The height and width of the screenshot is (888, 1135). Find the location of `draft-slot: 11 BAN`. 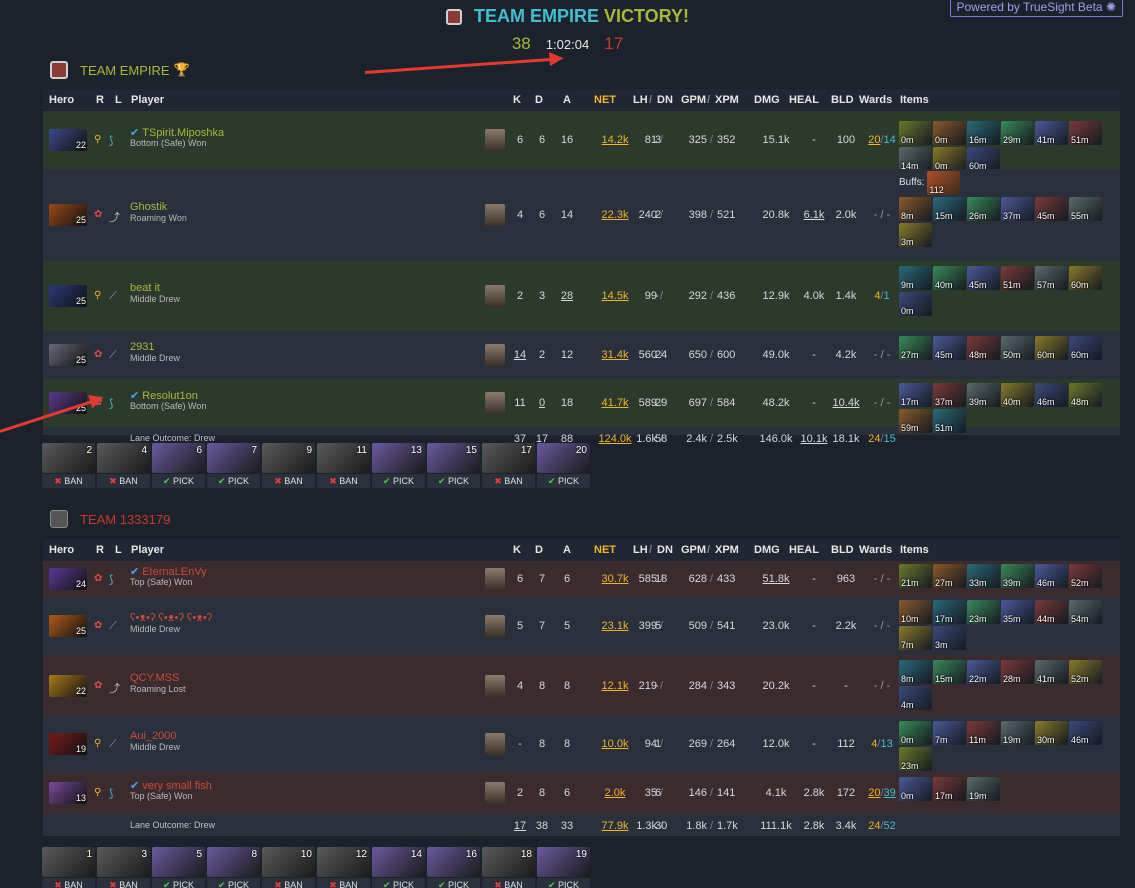

draft-slot: 11 BAN is located at coordinates (343, 466).